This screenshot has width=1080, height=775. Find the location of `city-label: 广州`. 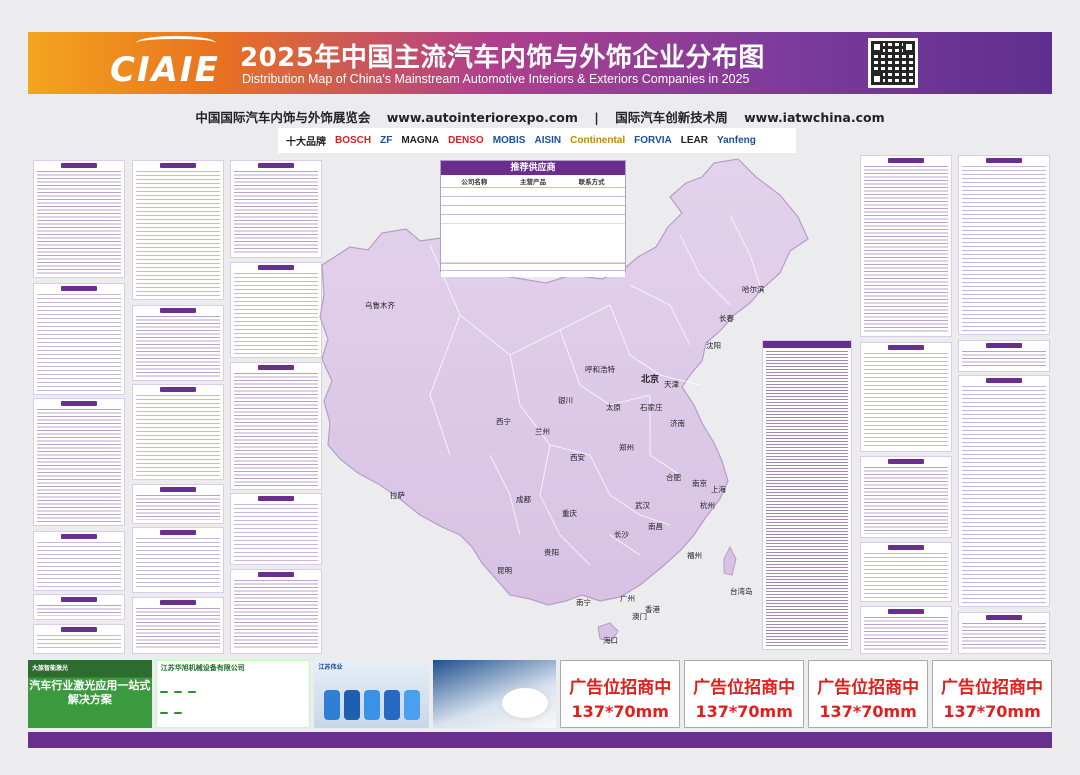

city-label: 广州 is located at coordinates (627, 598).